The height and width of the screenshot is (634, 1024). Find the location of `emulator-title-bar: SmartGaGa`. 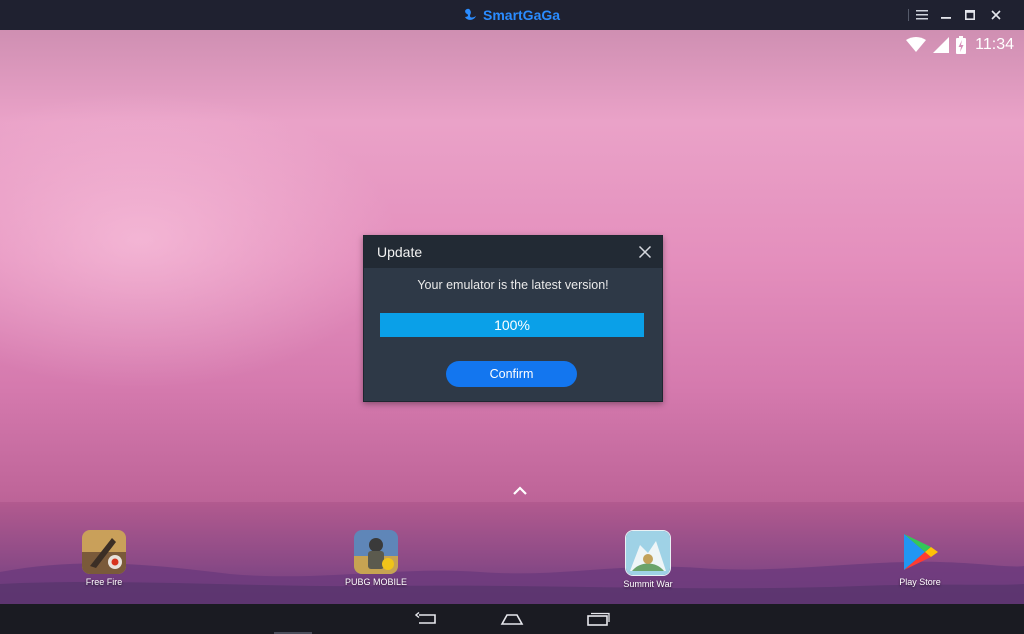

emulator-title-bar: SmartGaGa is located at coordinates (512, 15).